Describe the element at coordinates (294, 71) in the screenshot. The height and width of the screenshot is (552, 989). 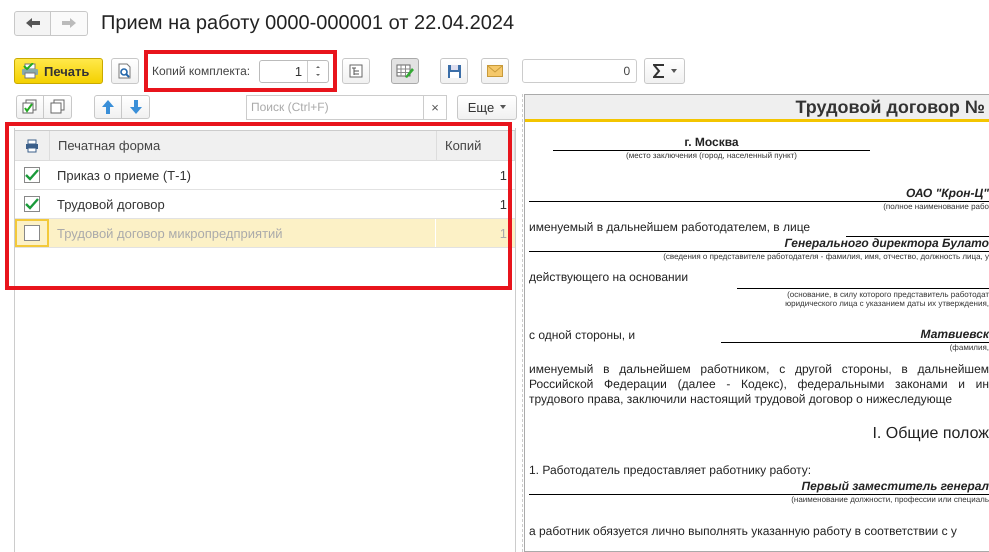
I see `copies-field: 1` at that location.